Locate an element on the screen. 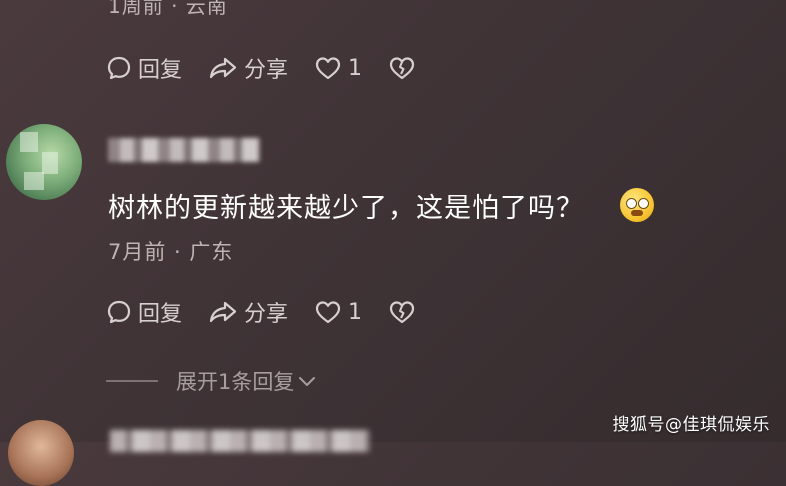 The width and height of the screenshot is (786, 486). next-comment-username-blurred is located at coordinates (240, 441).